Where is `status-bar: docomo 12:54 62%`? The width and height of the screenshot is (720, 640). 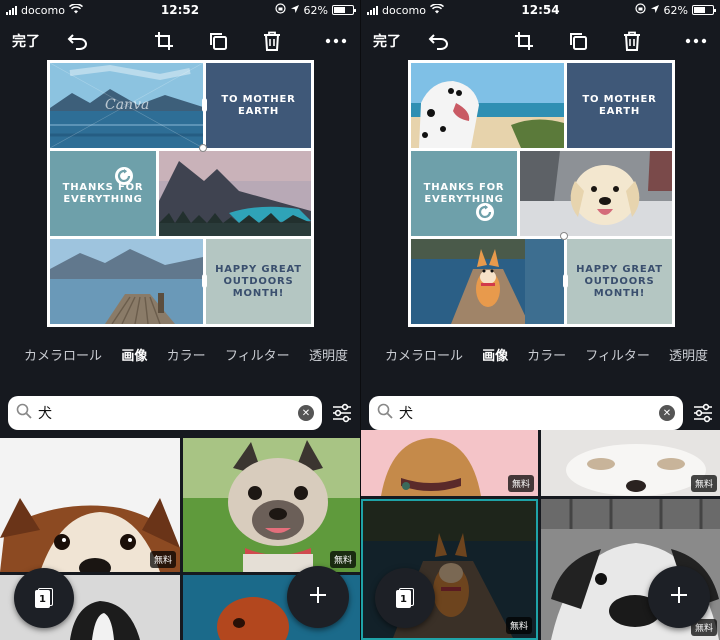
status-bar: docomo 12:54 62% is located at coordinates (540, 10).